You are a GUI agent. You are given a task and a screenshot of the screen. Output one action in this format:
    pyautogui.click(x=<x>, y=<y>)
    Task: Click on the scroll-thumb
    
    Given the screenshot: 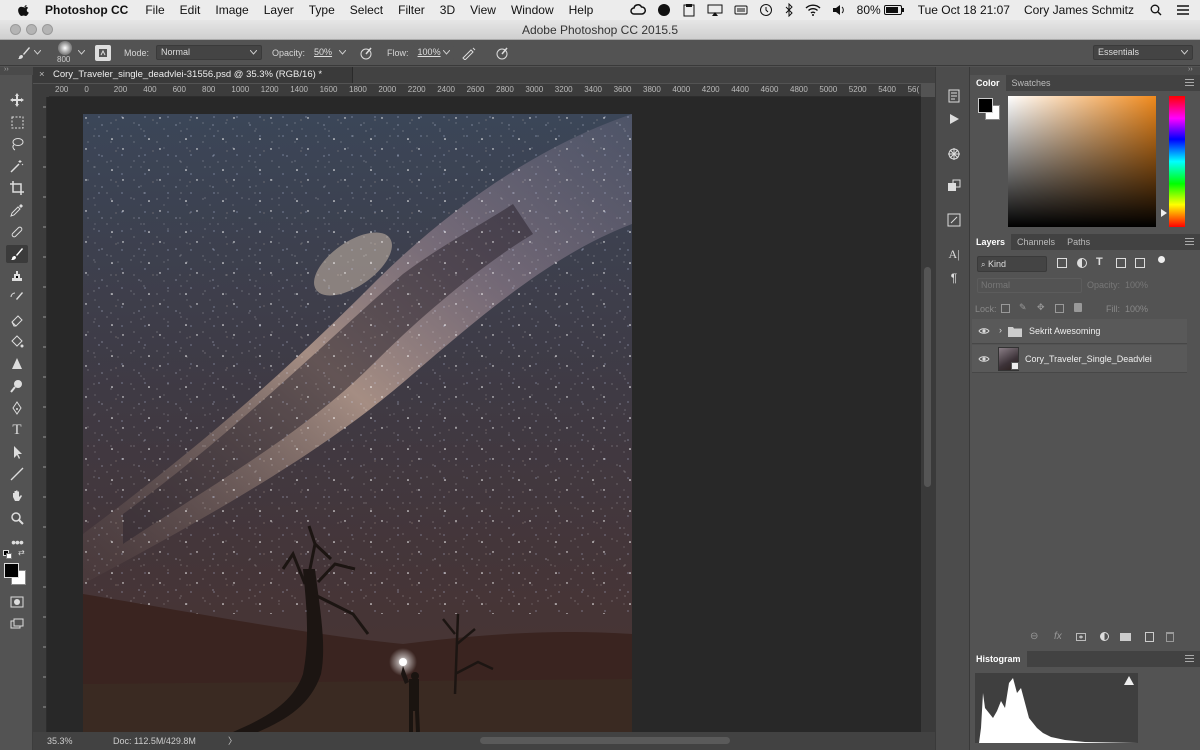 What is the action you would take?
    pyautogui.click(x=927, y=377)
    